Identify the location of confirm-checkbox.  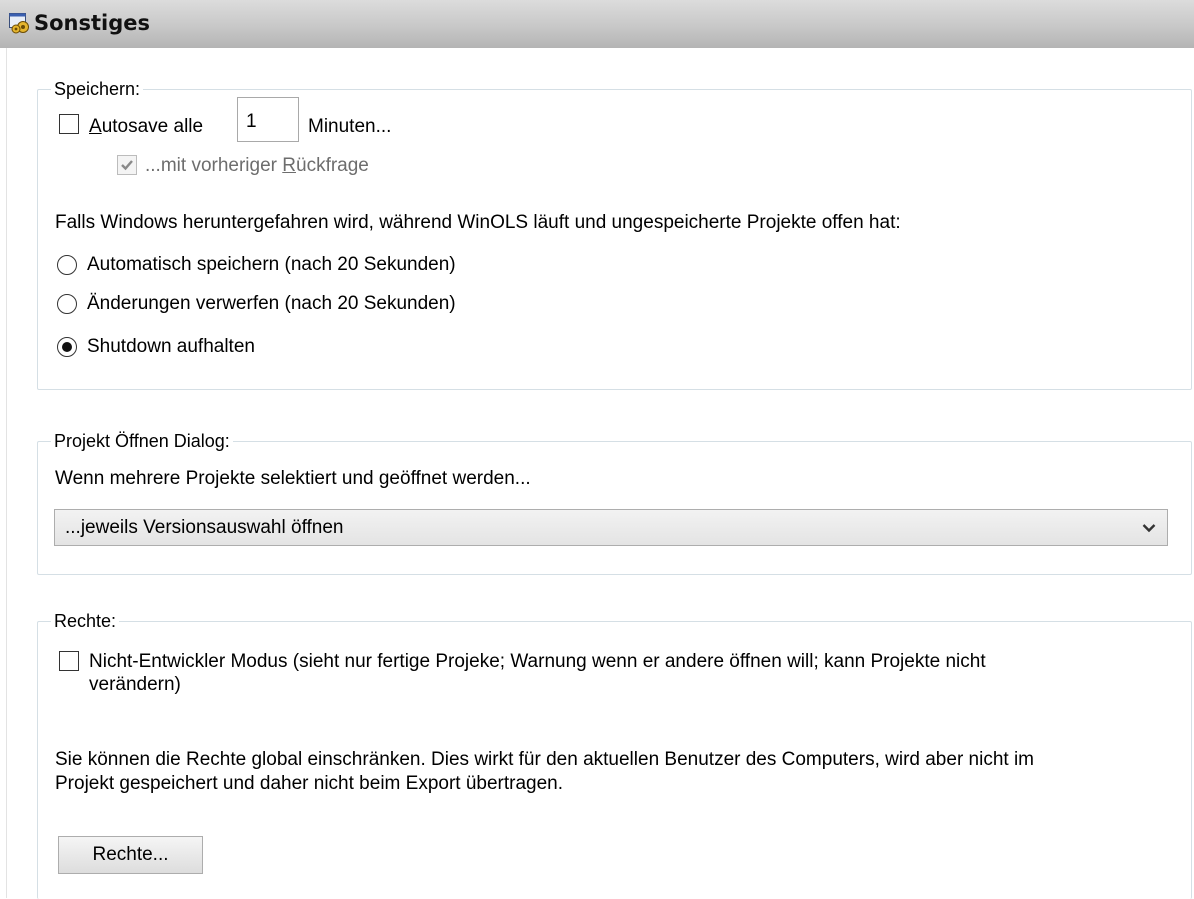
(127, 165).